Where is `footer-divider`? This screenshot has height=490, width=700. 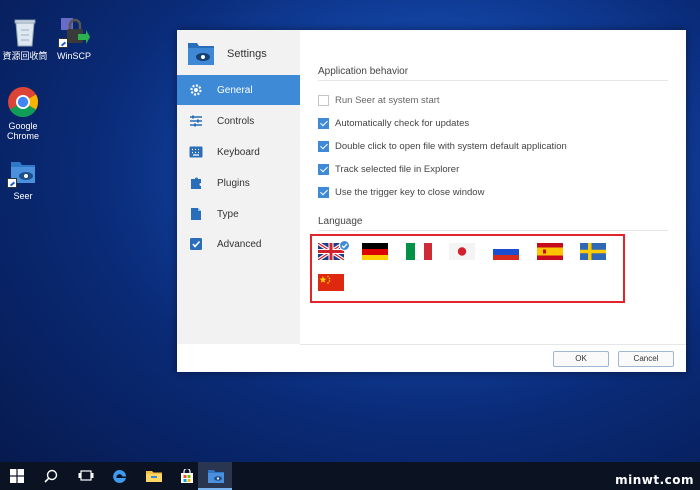
footer-divider is located at coordinates (493, 344).